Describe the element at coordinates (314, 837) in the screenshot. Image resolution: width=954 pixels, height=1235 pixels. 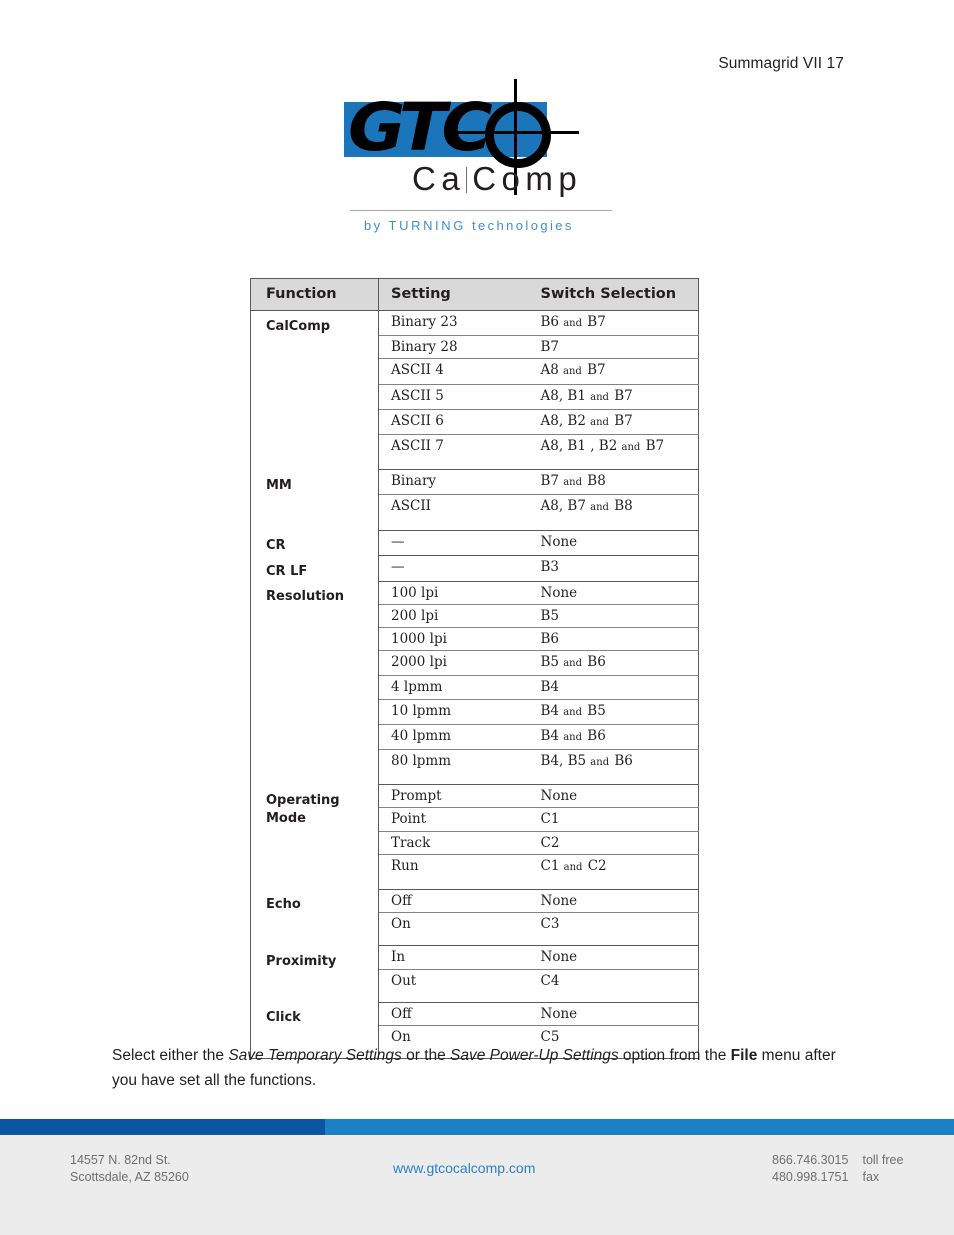
I see `cell-function: Operating Mode` at that location.